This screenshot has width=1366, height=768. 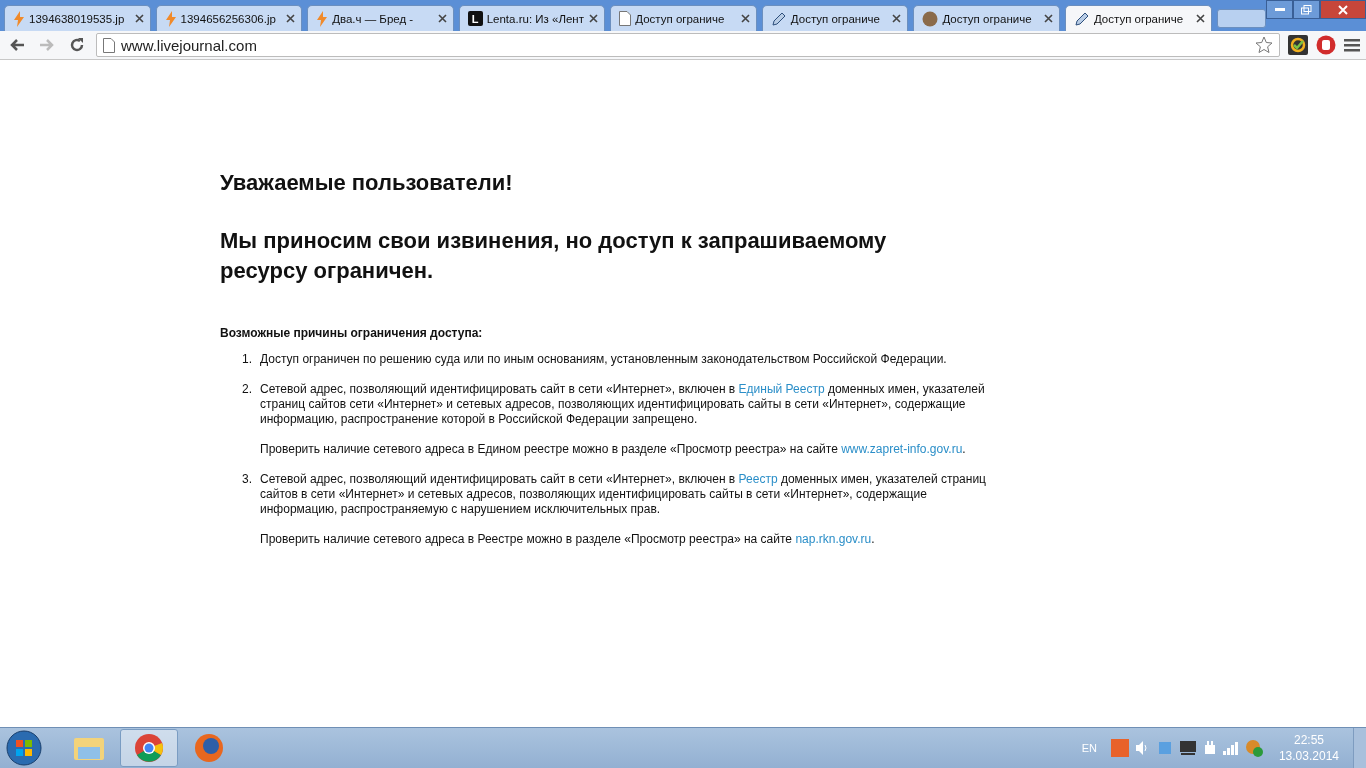 I want to click on reason-paragraph: Сетевой адрес, позволяющий идентифицировать сайт в сети «Интернет», включен в Реестр доменных имен, указателей страниц сайтов в сети «Интернет» и сетевых адресов, позволяющих идентифицировать сайты в сети «Интернет», содержащие информацию, распространяемую с нарушением исключительных прав., so click(x=623, y=494).